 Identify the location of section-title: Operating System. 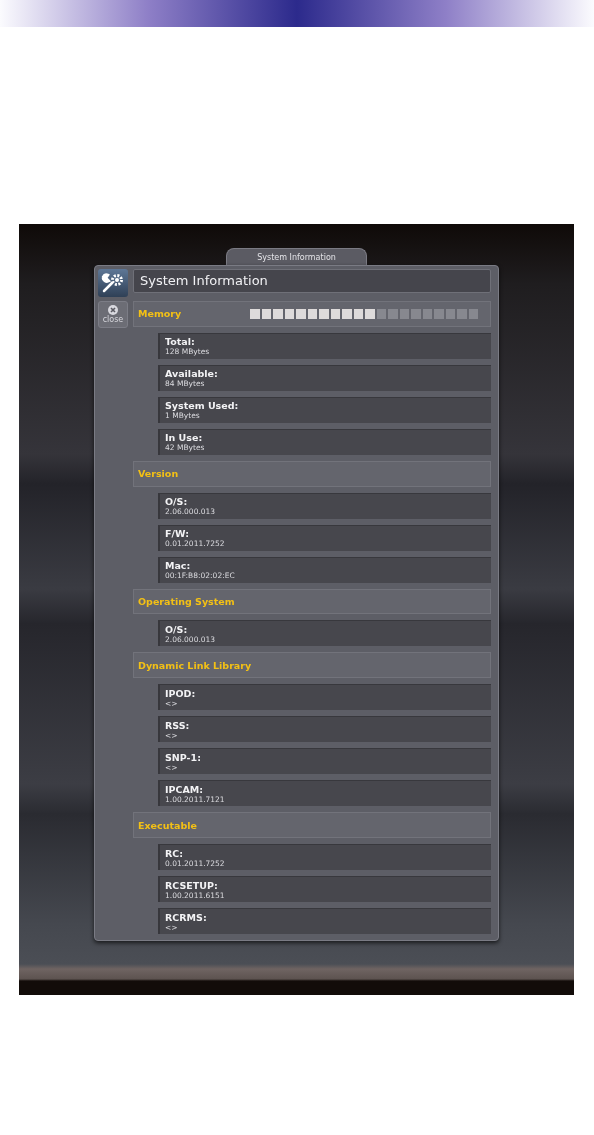
(186, 601).